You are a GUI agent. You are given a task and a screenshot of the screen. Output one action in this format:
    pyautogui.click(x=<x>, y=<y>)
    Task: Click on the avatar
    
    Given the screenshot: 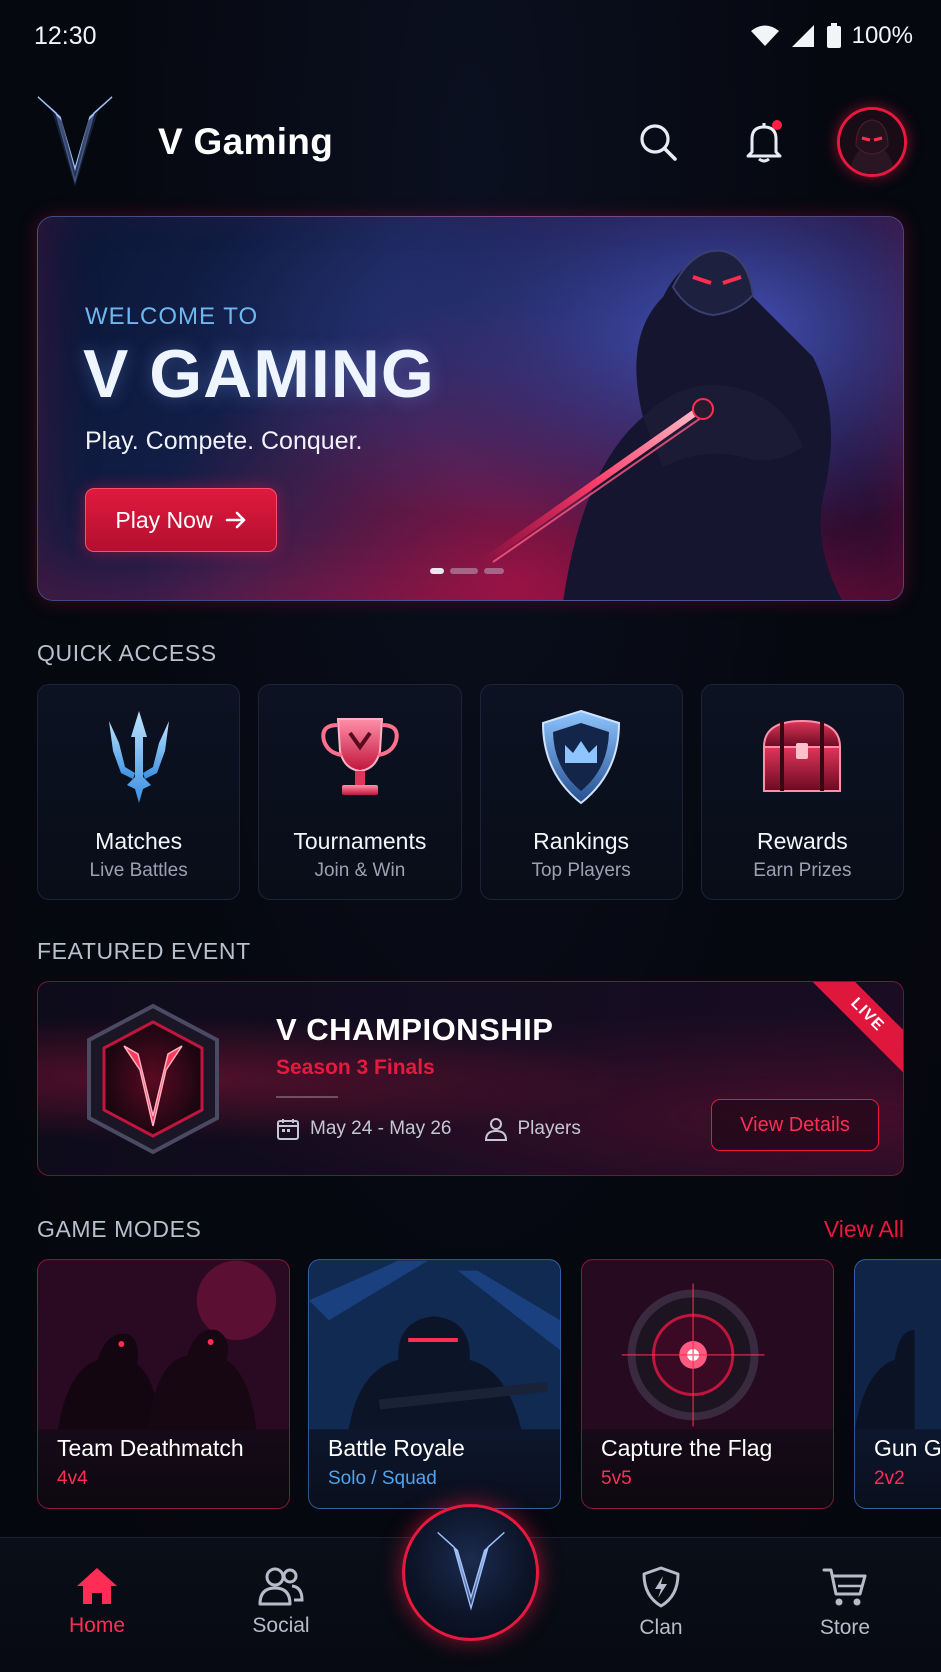 What is the action you would take?
    pyautogui.click(x=872, y=142)
    